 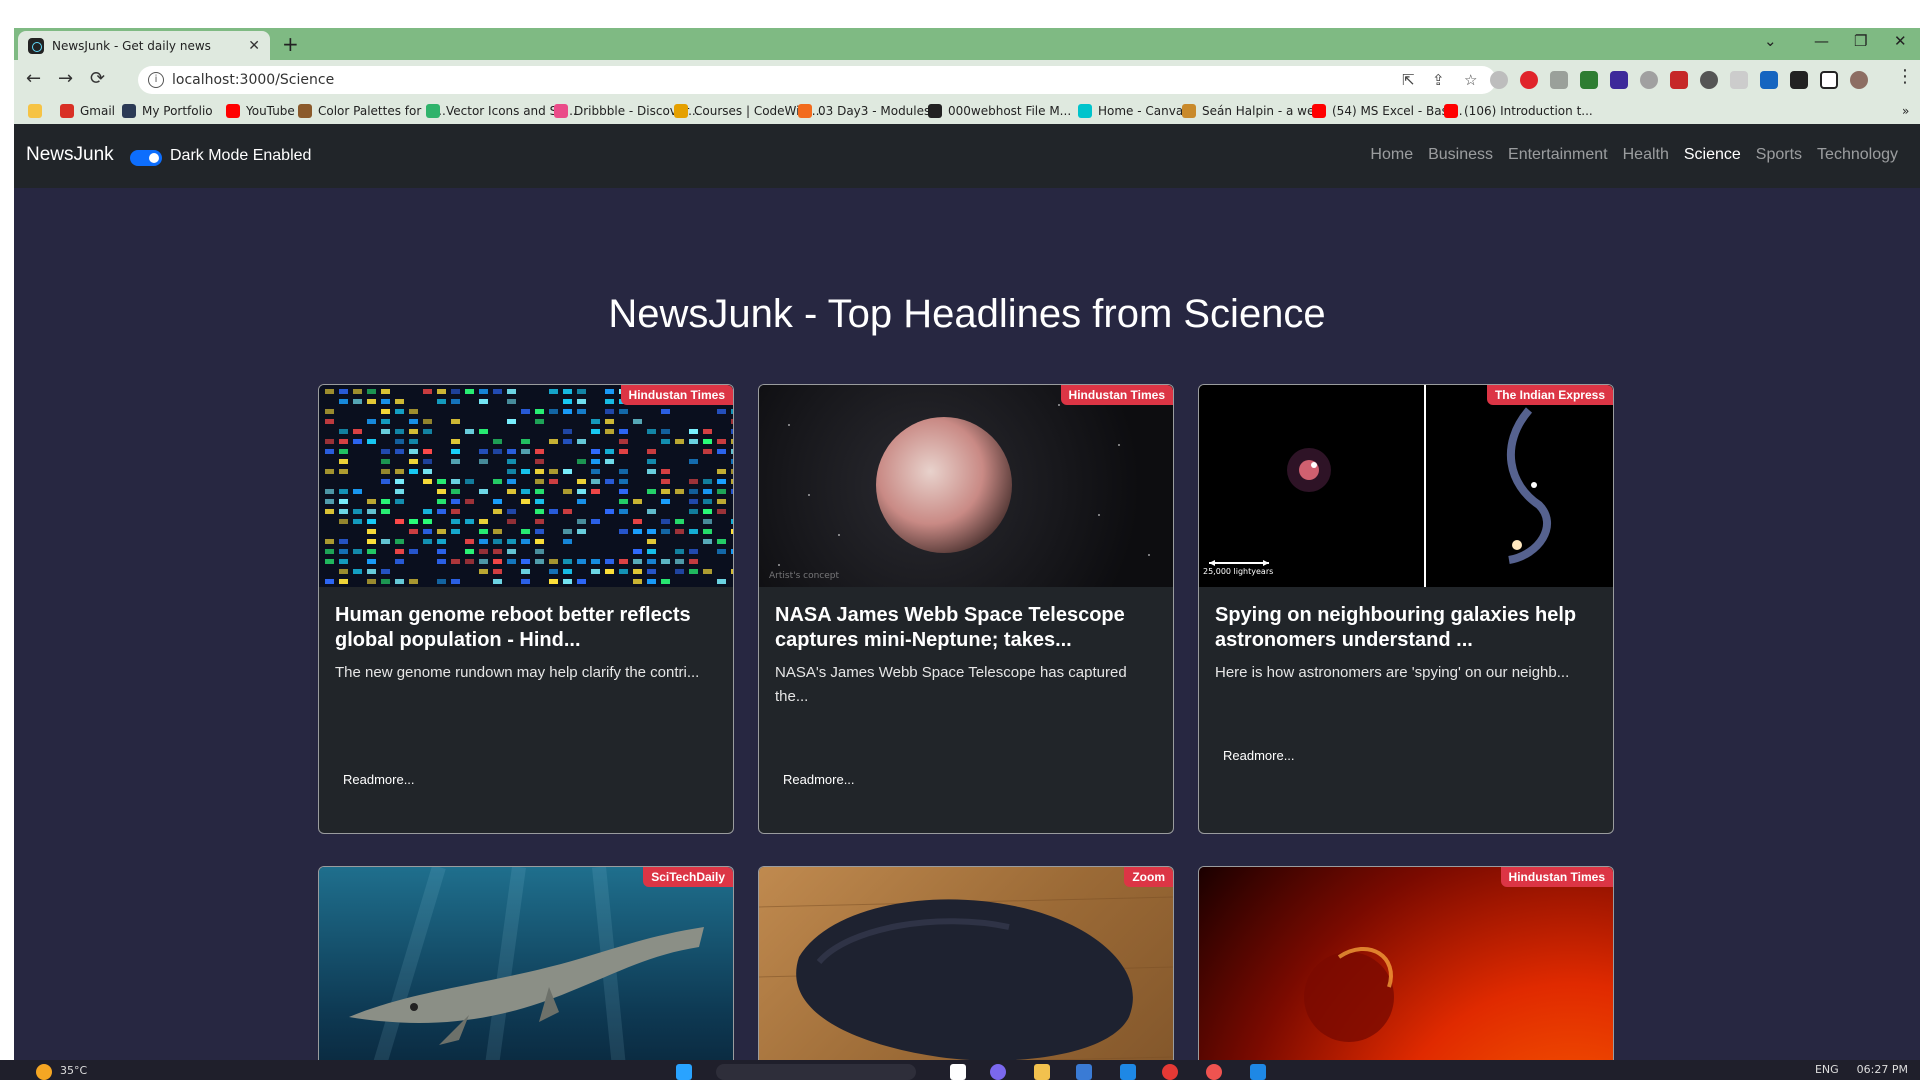 I want to click on browser-menu-icon: ⋮, so click(x=1905, y=76).